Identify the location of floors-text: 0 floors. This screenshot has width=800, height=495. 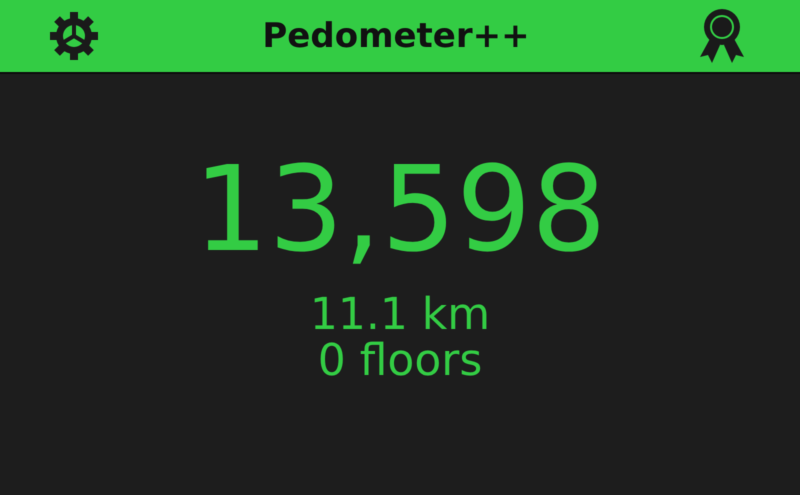
(400, 361).